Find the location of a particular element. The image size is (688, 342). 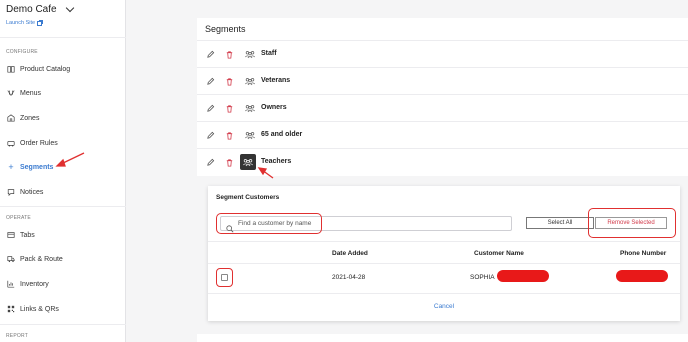

date-added-cell: 2021-04-28 is located at coordinates (349, 277).